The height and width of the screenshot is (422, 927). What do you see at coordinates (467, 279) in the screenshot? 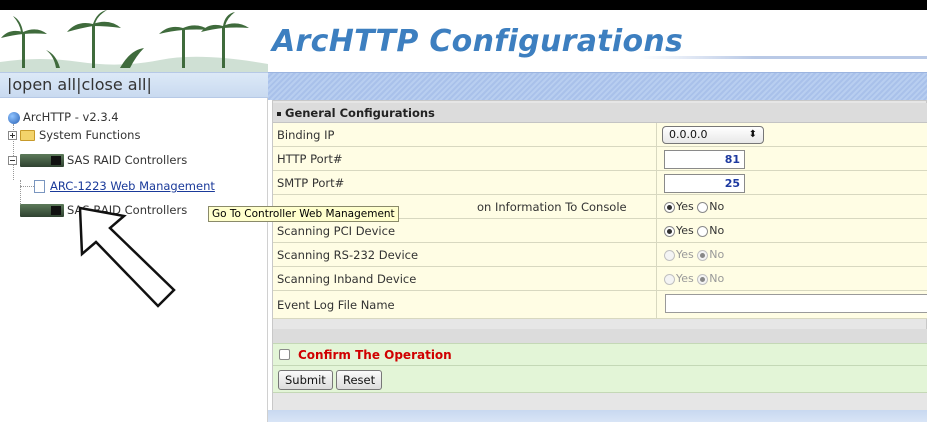
I see `config-label: Scanning Inband Device` at bounding box center [467, 279].